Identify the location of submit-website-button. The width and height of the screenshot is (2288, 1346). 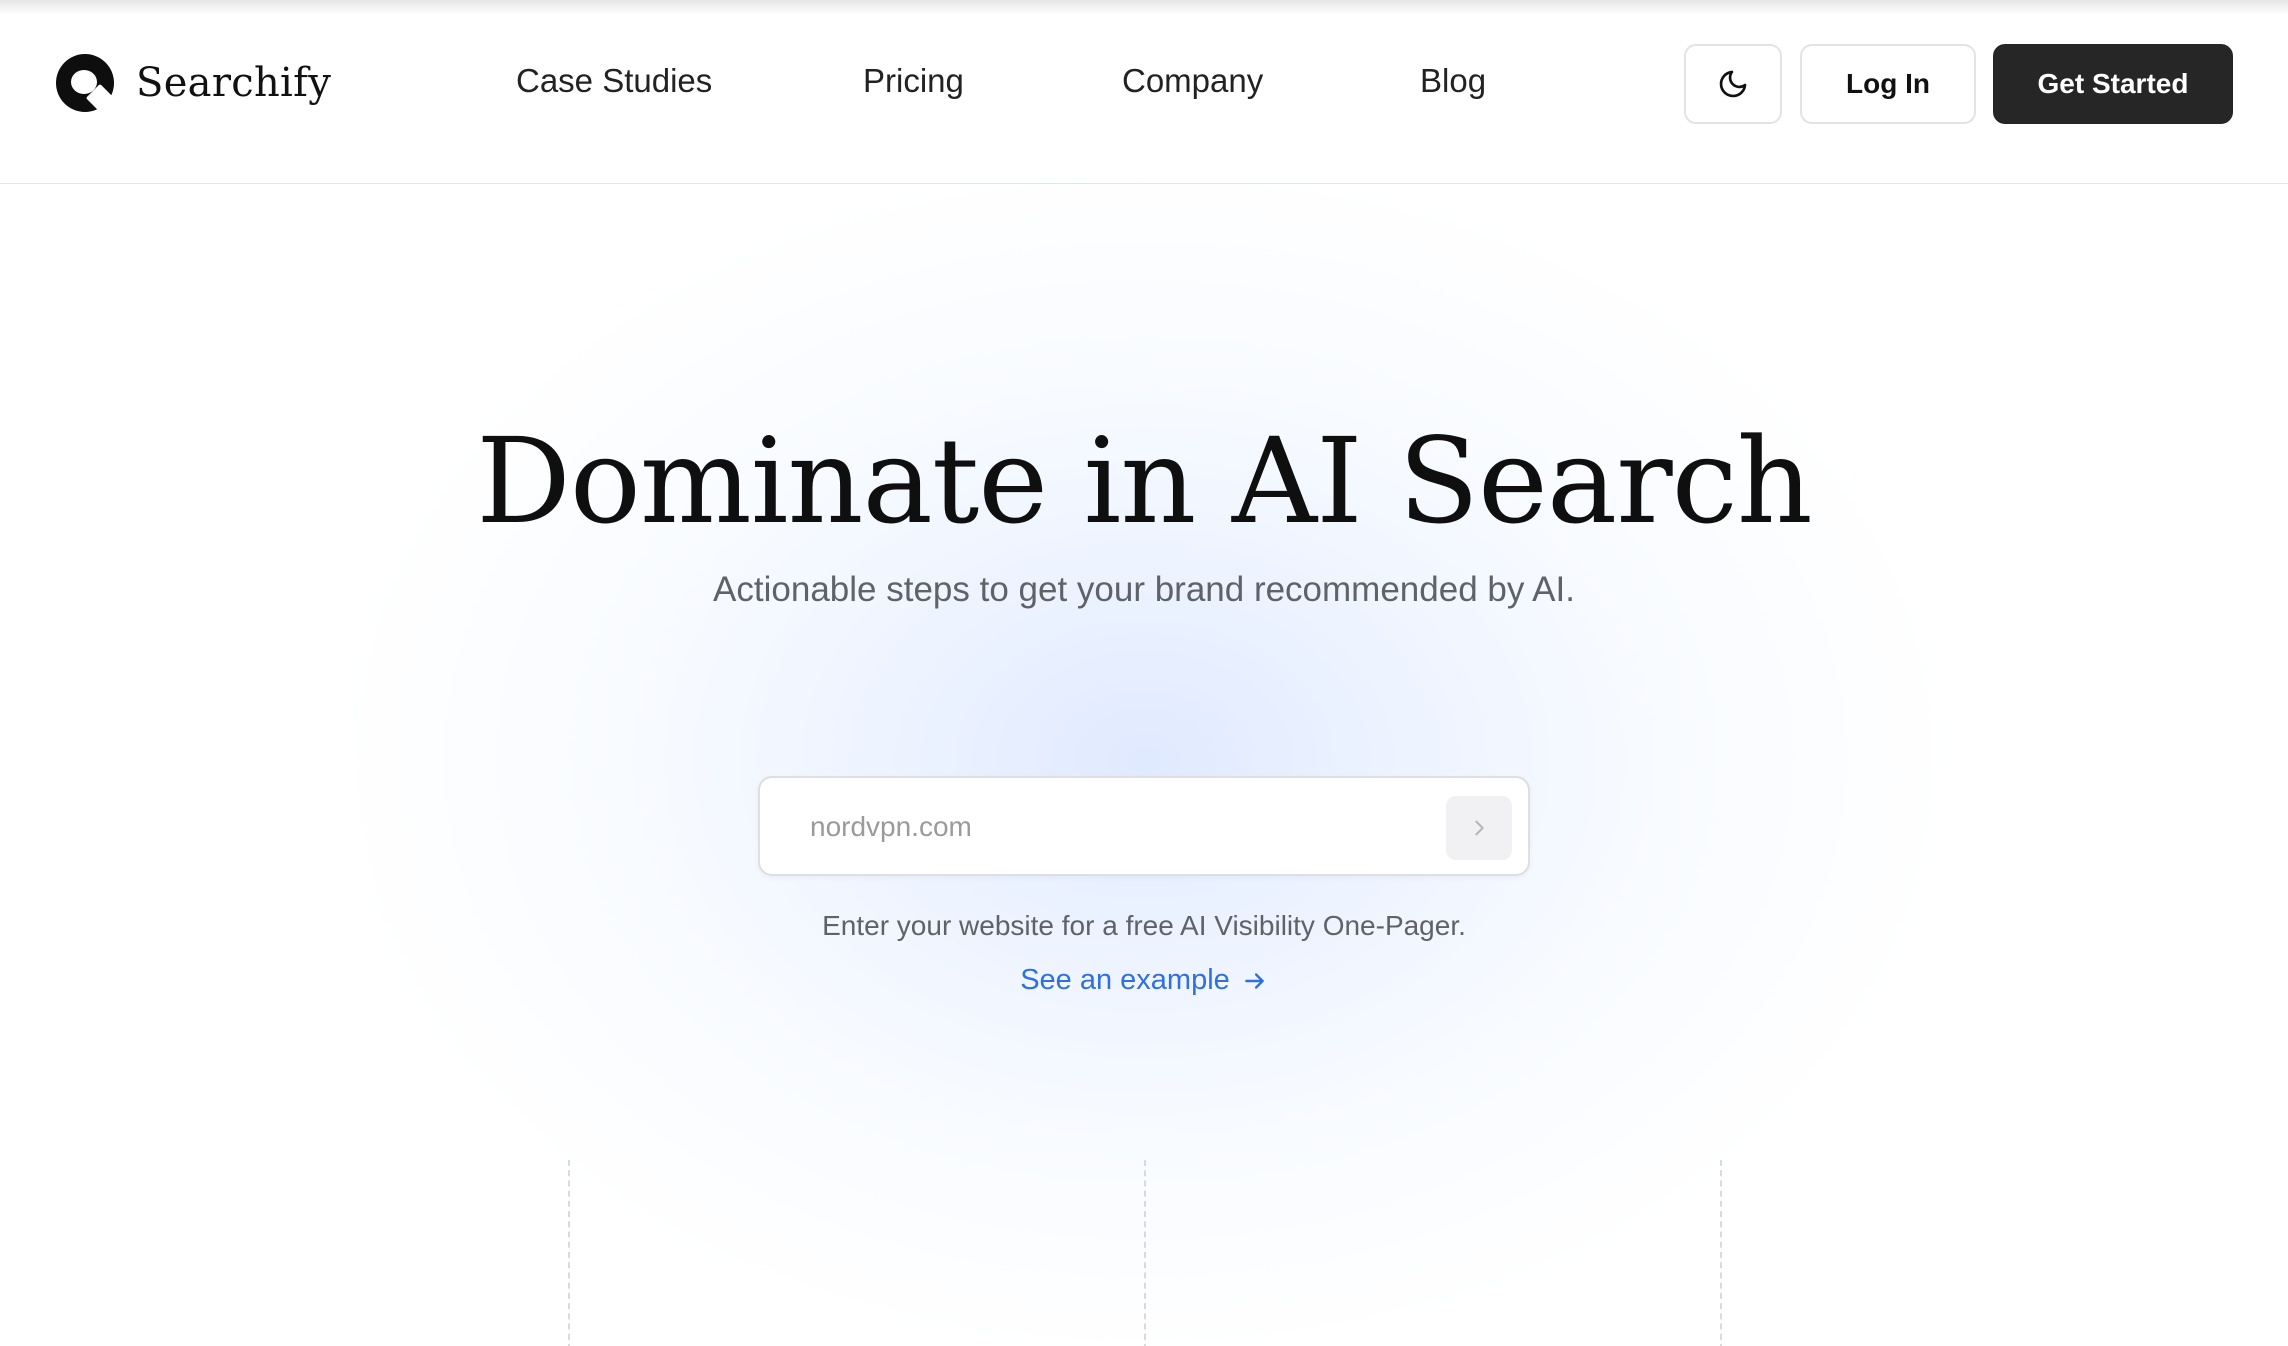
(1479, 828).